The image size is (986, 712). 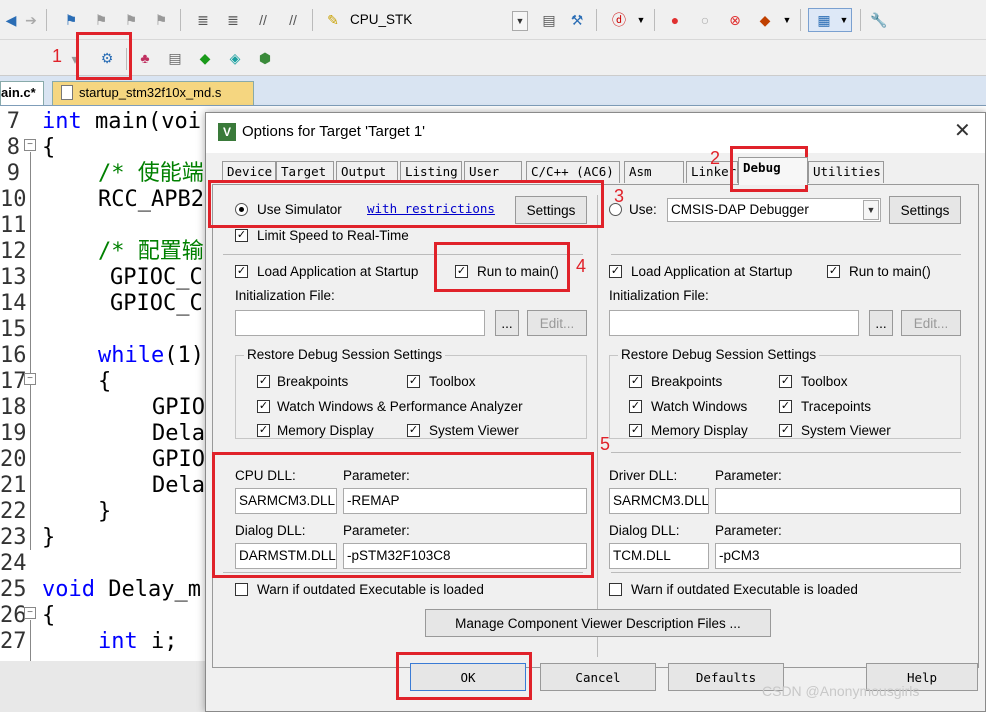 I want to click on run-time-env-icon: ⬢, so click(x=265, y=58).